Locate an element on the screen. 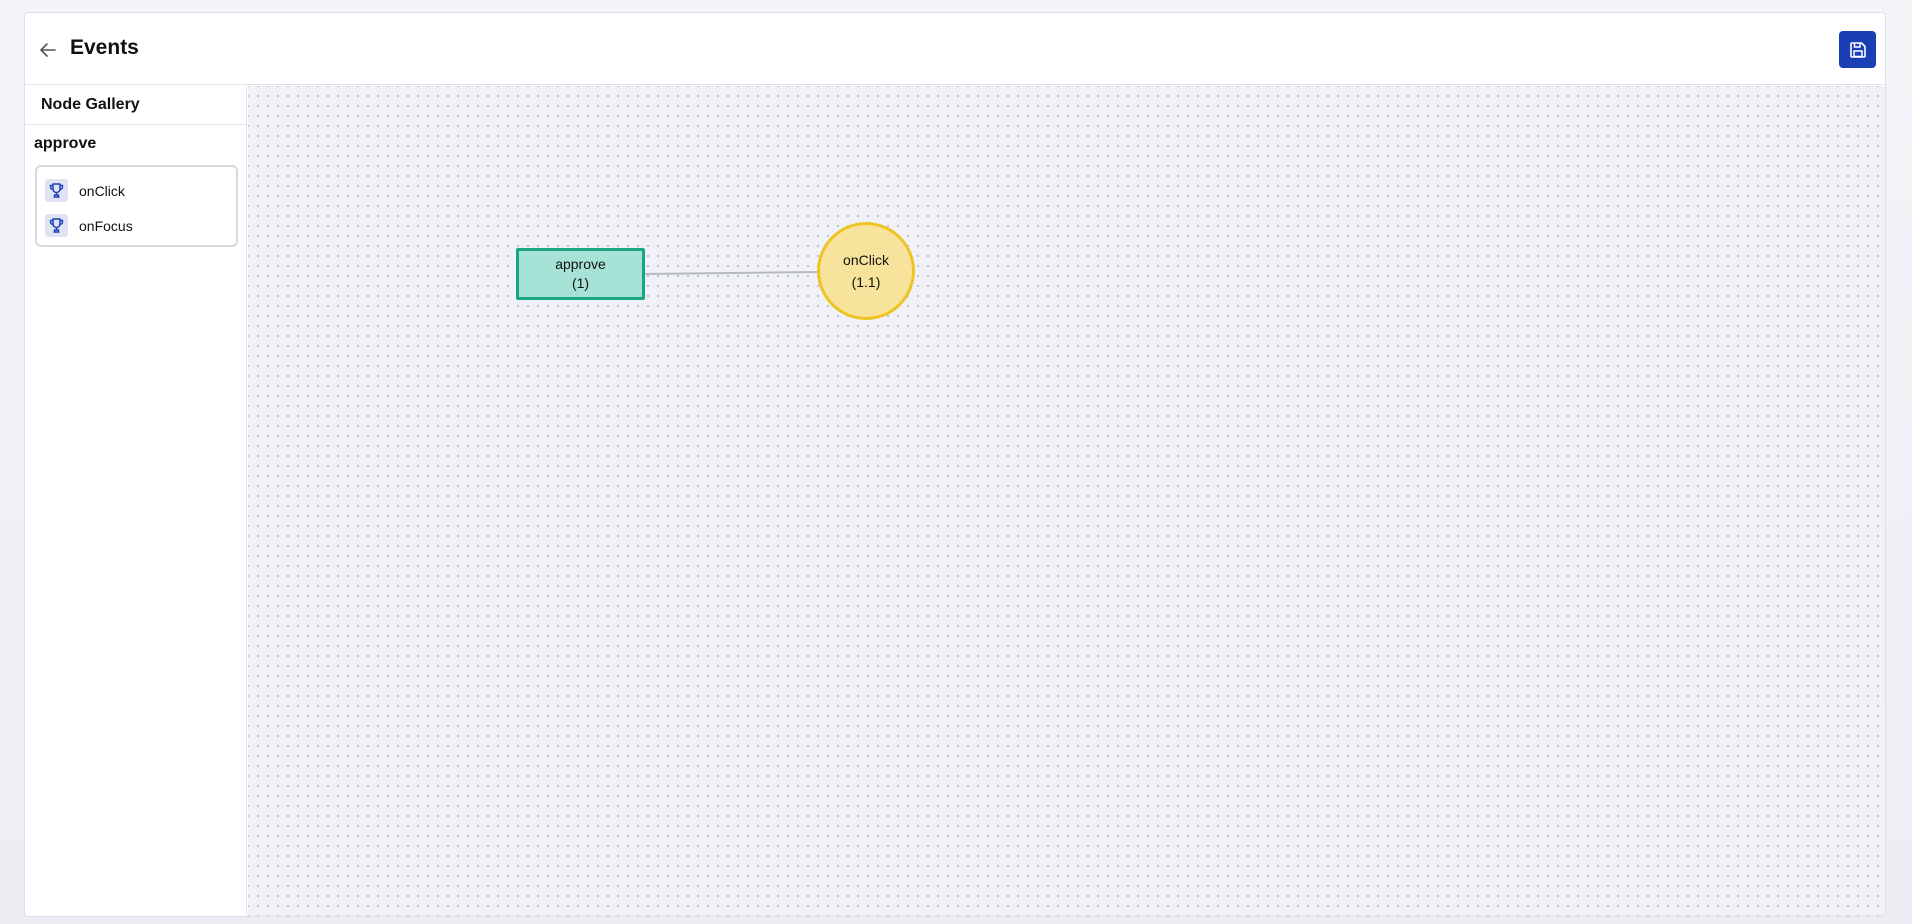 The height and width of the screenshot is (924, 1912). node-item-onfocus: onFocus is located at coordinates (136, 225).